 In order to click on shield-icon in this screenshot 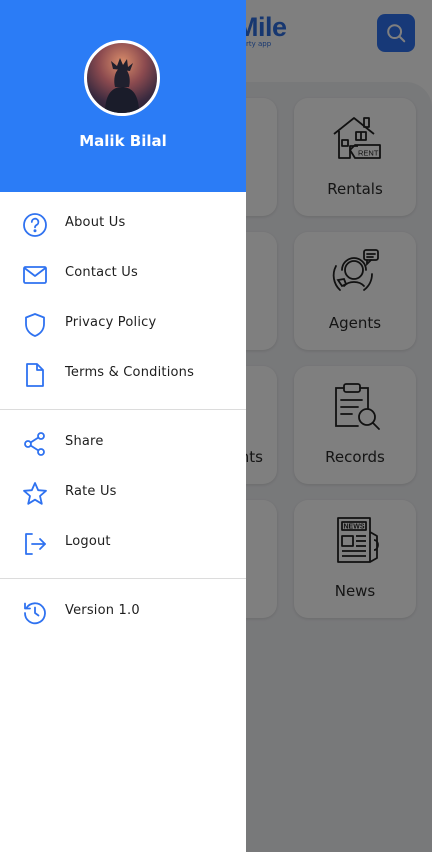, I will do `click(35, 325)`.